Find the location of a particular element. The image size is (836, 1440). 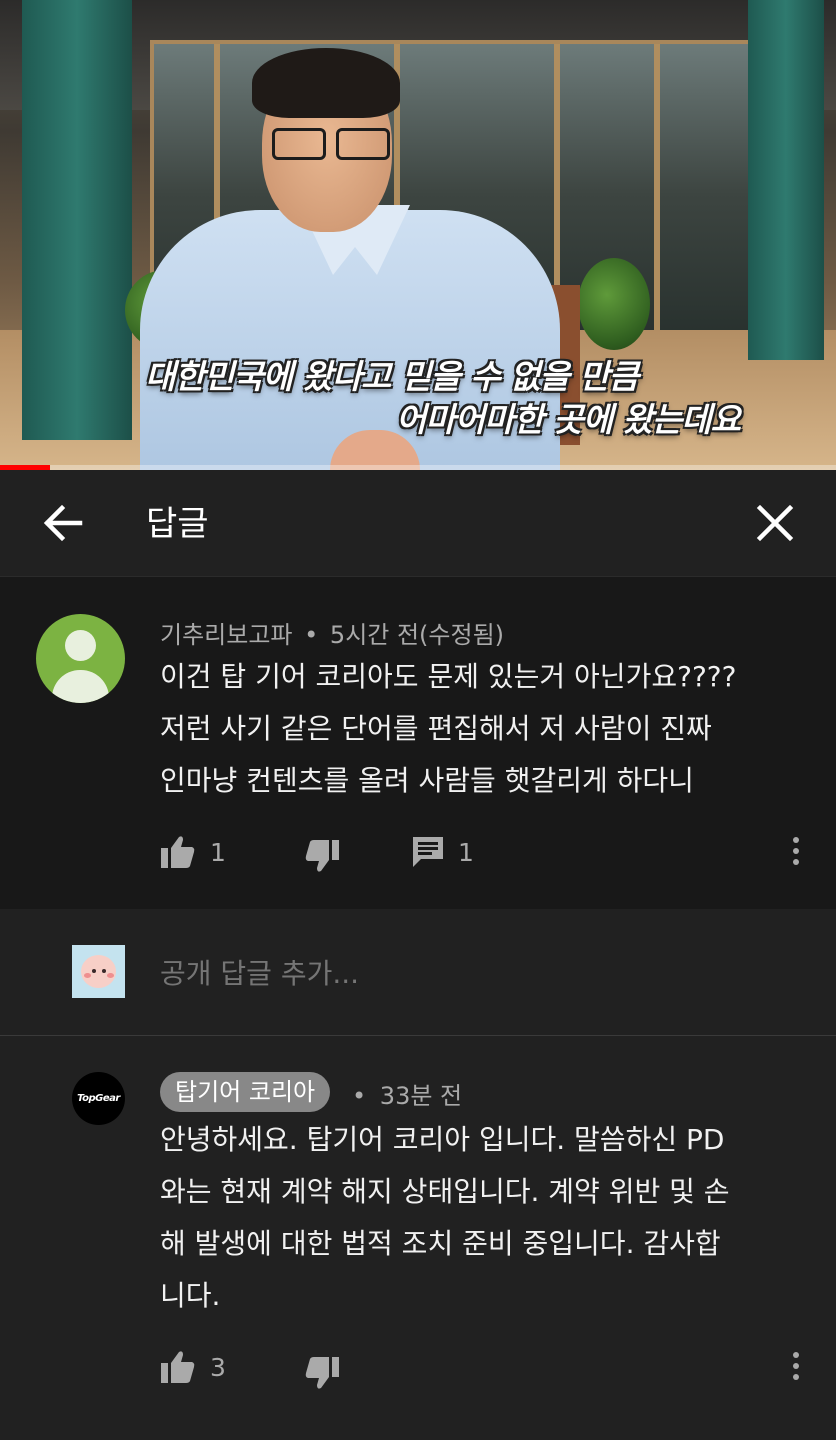

comment-time: 5시간 전(수정됨) is located at coordinates (417, 635).